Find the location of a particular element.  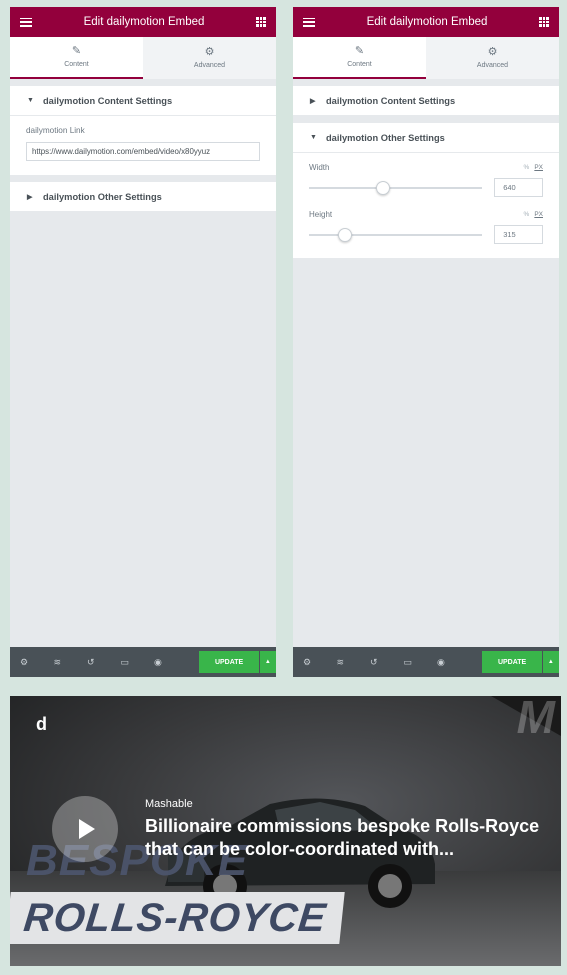

section-content-settings: ▼ dailymotion Content Settings is located at coordinates (143, 101).